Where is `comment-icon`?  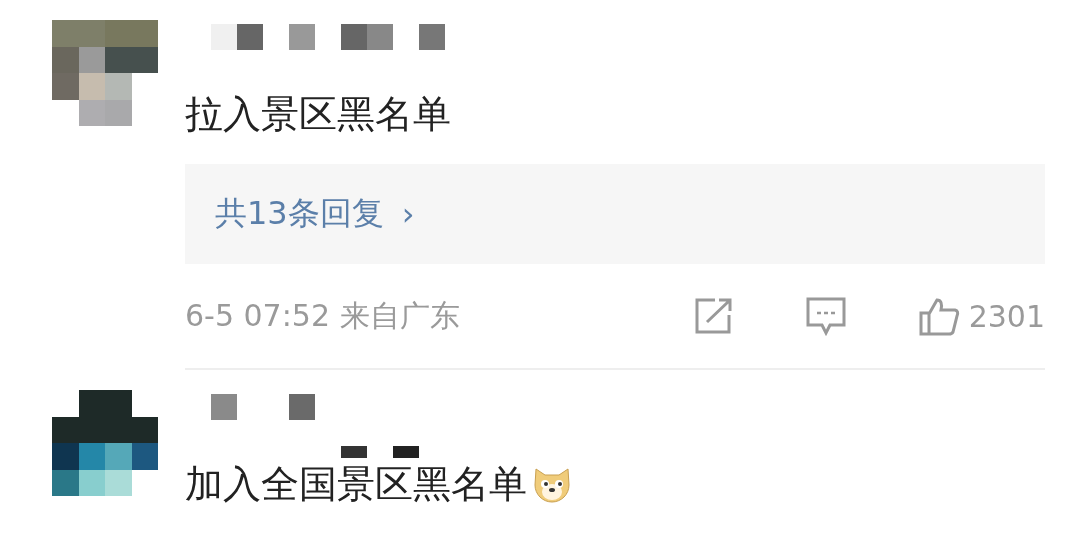
comment-icon is located at coordinates (825, 316).